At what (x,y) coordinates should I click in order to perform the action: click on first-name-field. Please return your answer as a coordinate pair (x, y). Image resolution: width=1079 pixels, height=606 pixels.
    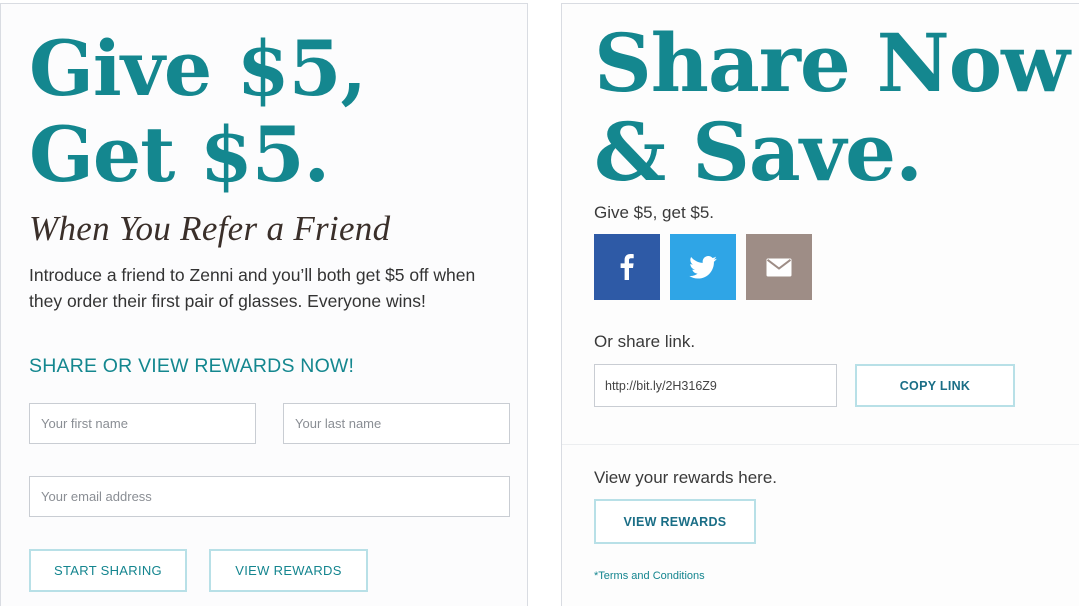
    Looking at the image, I should click on (142, 423).